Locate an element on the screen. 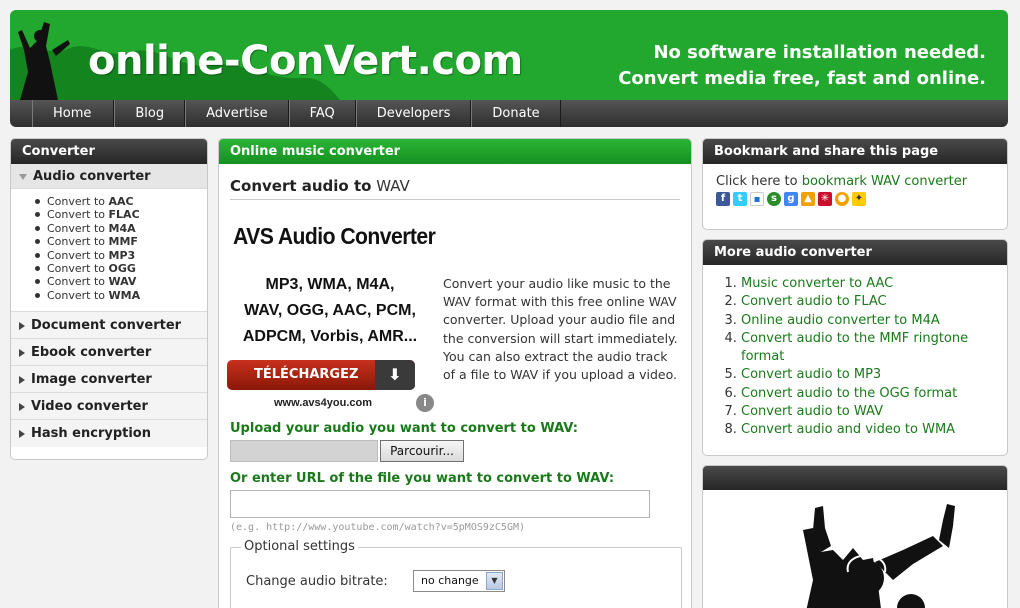  download-arrow-icon: ⬇ is located at coordinates (395, 375).